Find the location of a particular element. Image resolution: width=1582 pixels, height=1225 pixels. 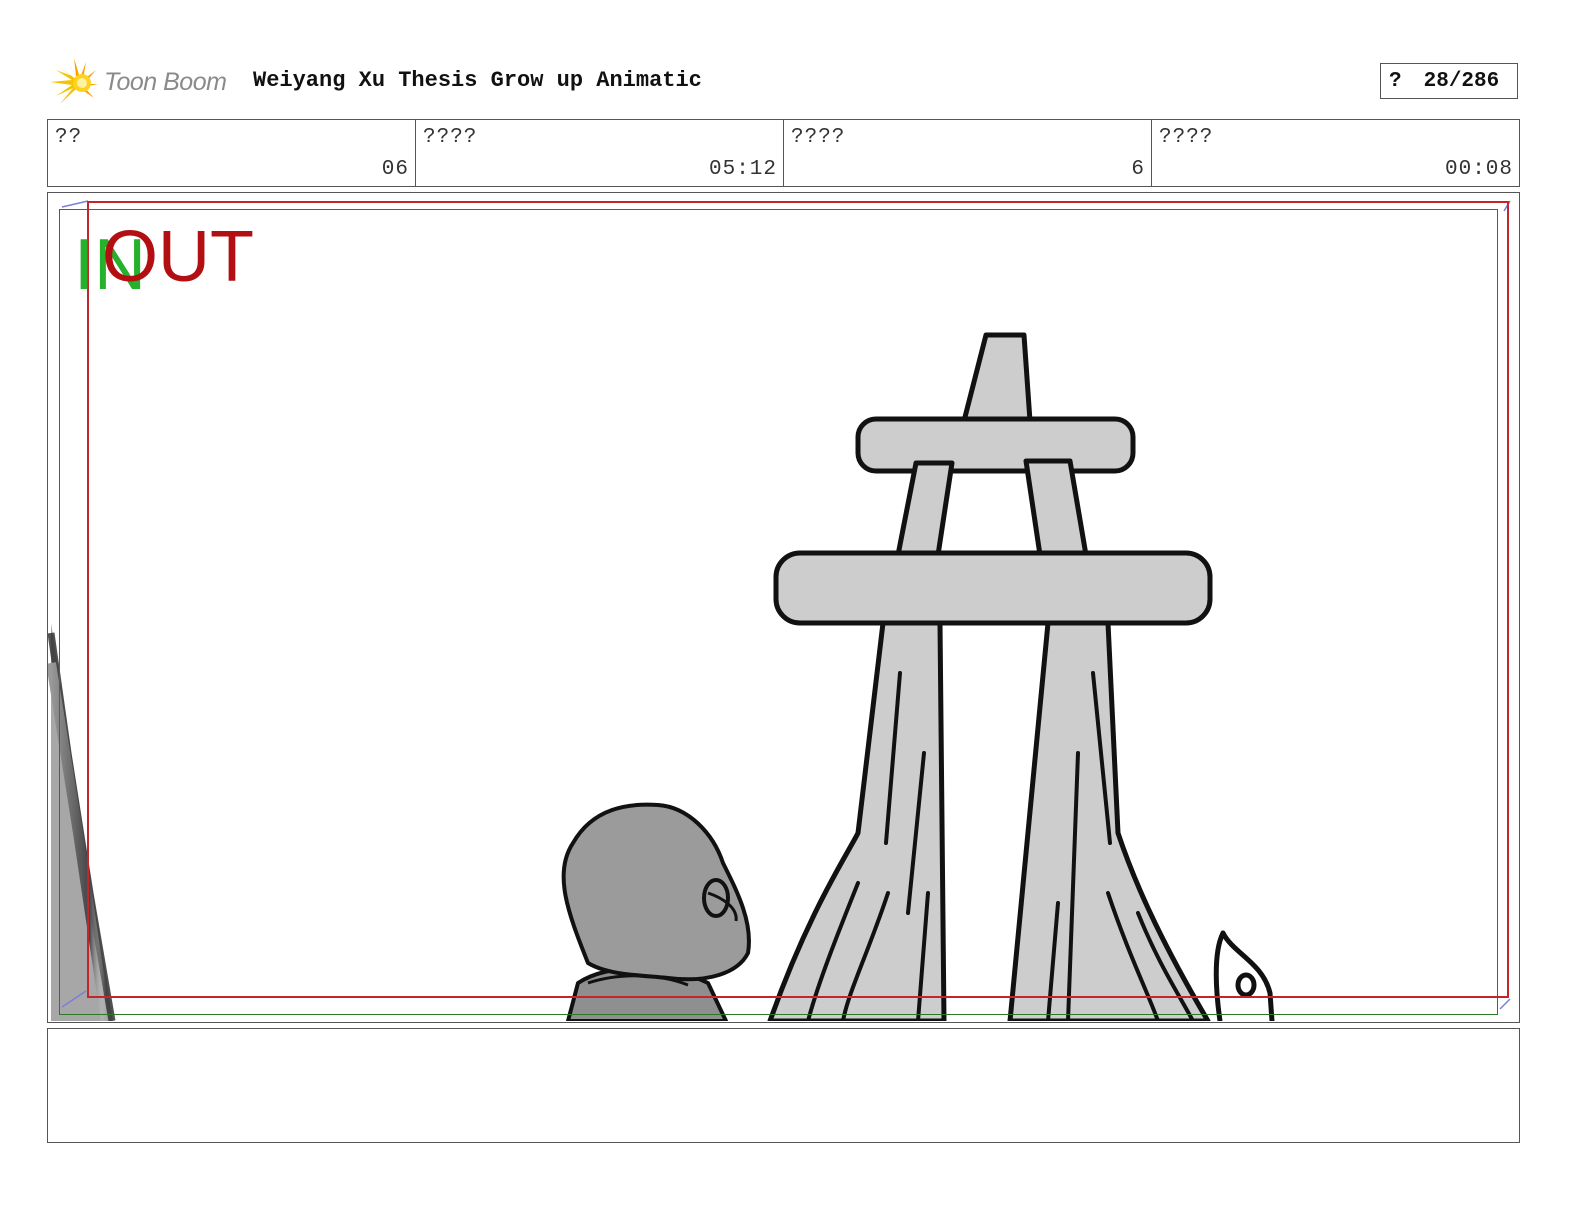

panel-notes is located at coordinates (783, 1085).